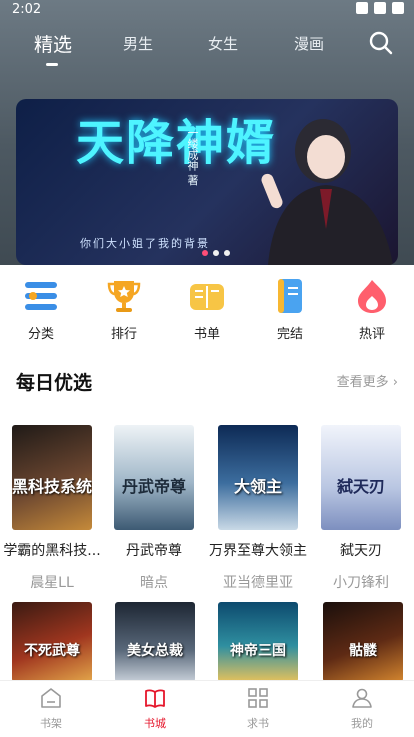 This screenshot has width=414, height=737. I want to click on flame-icon, so click(372, 296).